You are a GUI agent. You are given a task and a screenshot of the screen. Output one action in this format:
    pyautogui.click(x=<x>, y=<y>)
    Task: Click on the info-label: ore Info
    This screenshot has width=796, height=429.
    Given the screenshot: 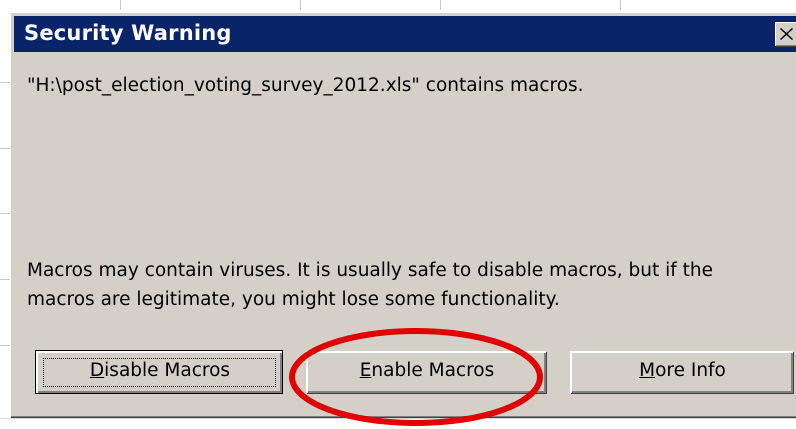 What is the action you would take?
    pyautogui.click(x=690, y=370)
    